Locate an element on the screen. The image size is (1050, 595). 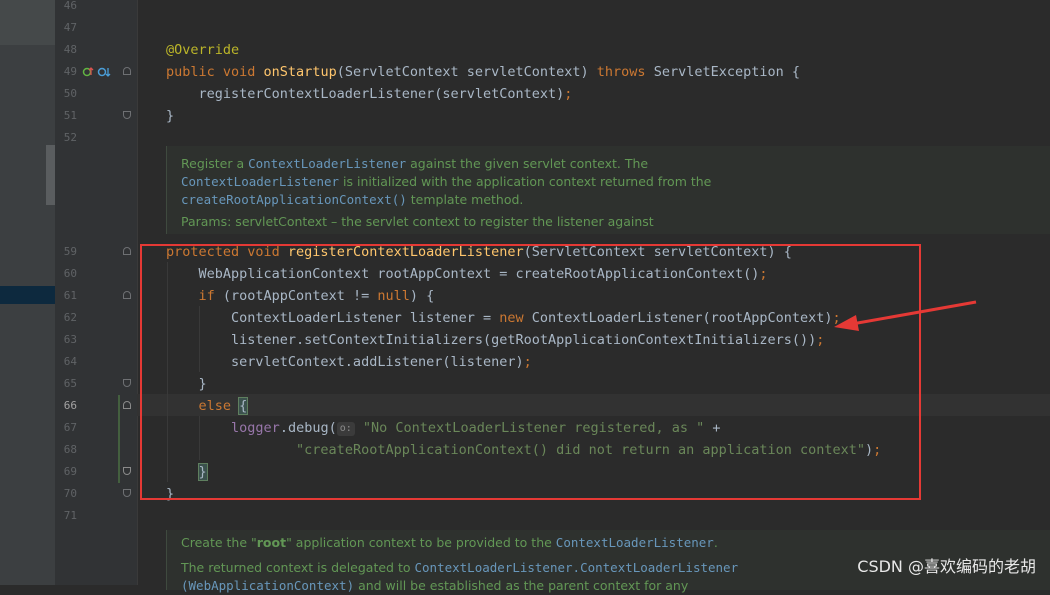
project-sidebar is located at coordinates (27, 292).